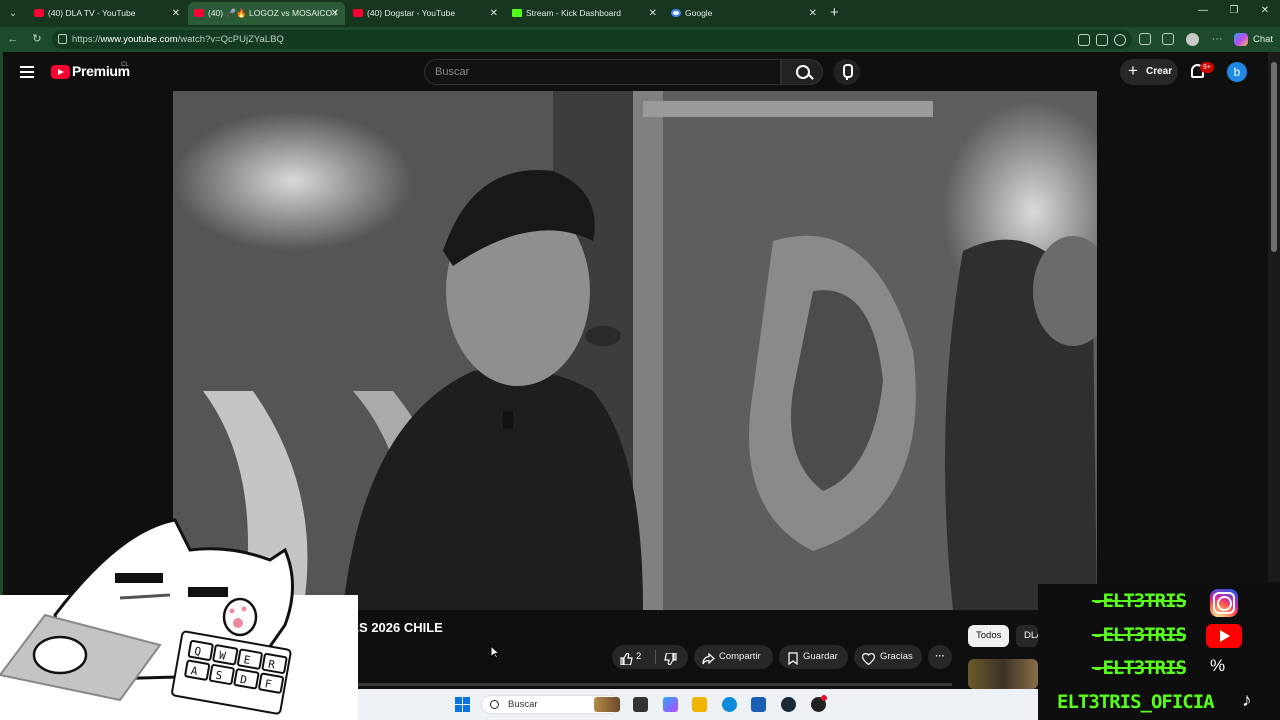  What do you see at coordinates (1274, 157) in the screenshot?
I see `scrollbar-thumb` at bounding box center [1274, 157].